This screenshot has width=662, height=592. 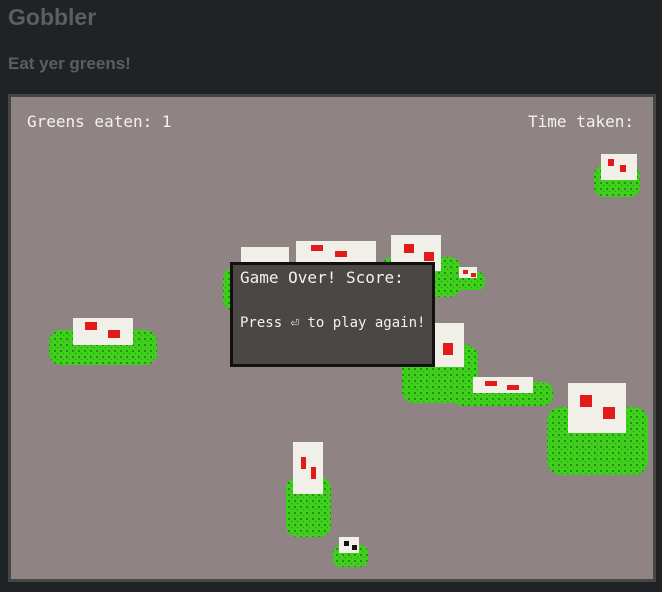 What do you see at coordinates (350, 552) in the screenshot?
I see `gobbler-player` at bounding box center [350, 552].